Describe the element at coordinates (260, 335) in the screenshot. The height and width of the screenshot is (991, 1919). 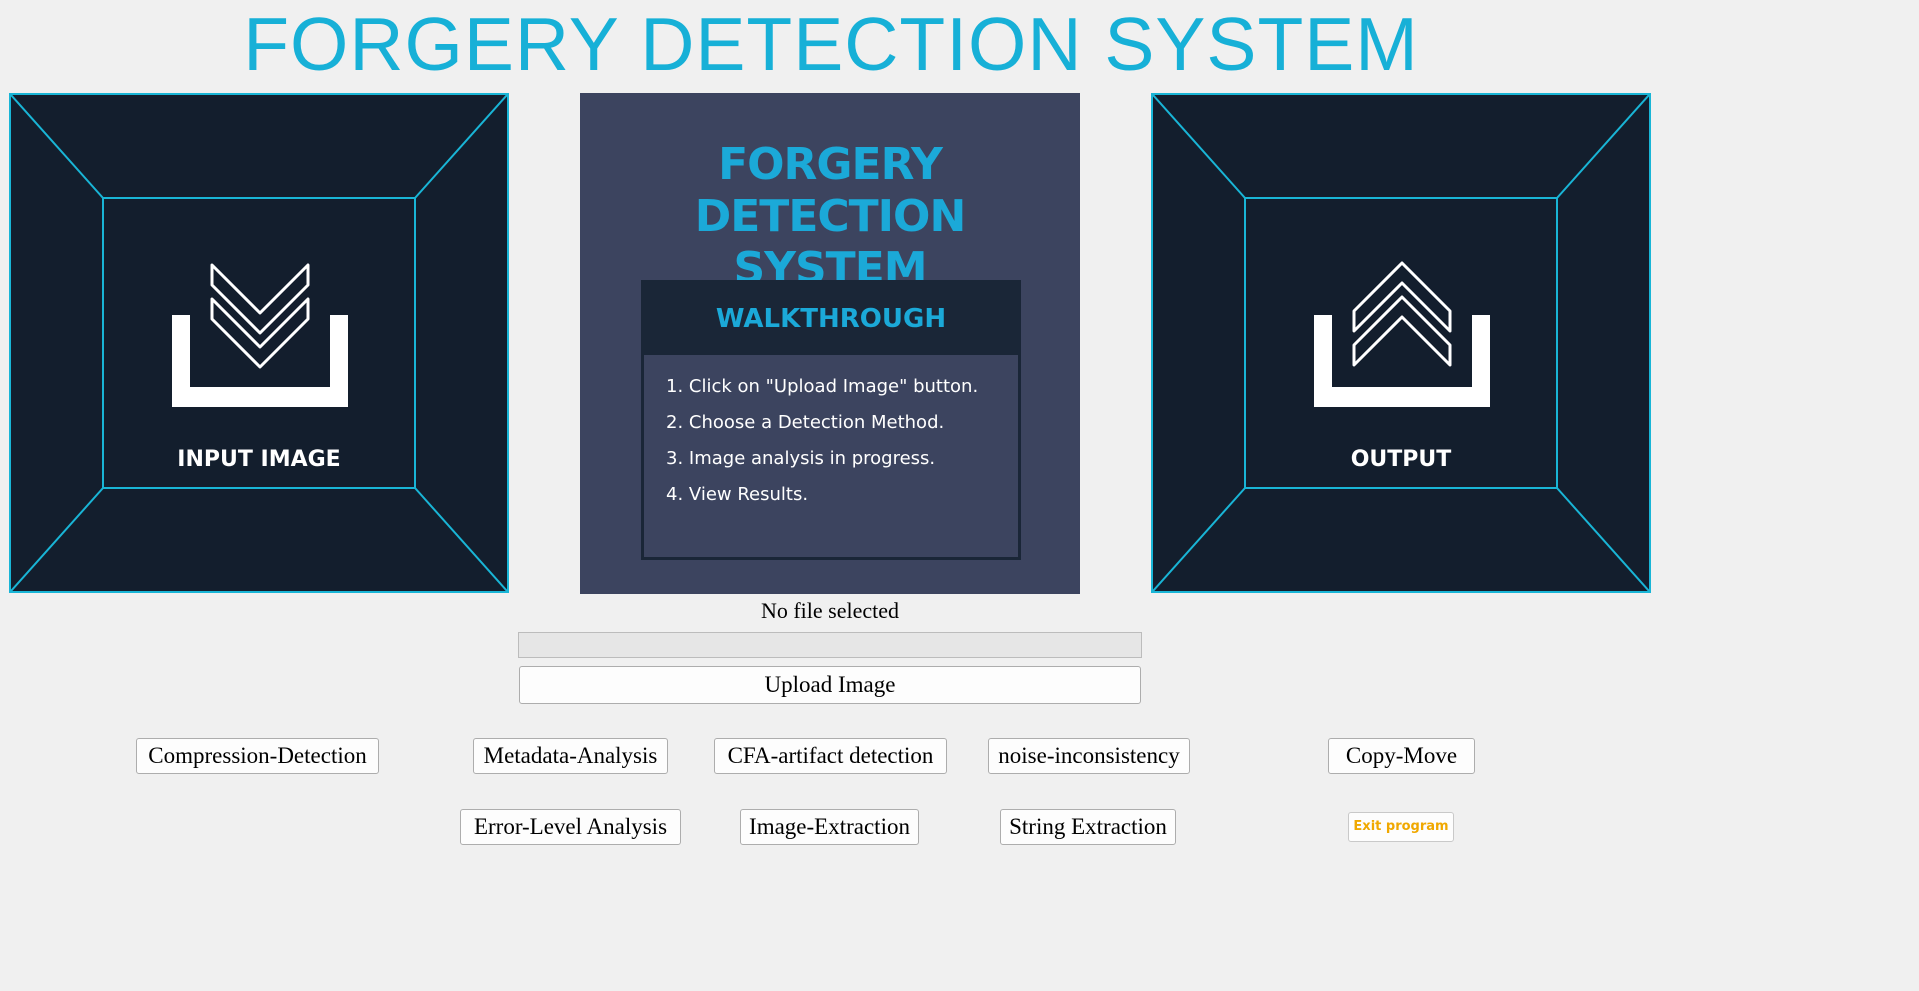
I see `download-tray-icon` at that location.